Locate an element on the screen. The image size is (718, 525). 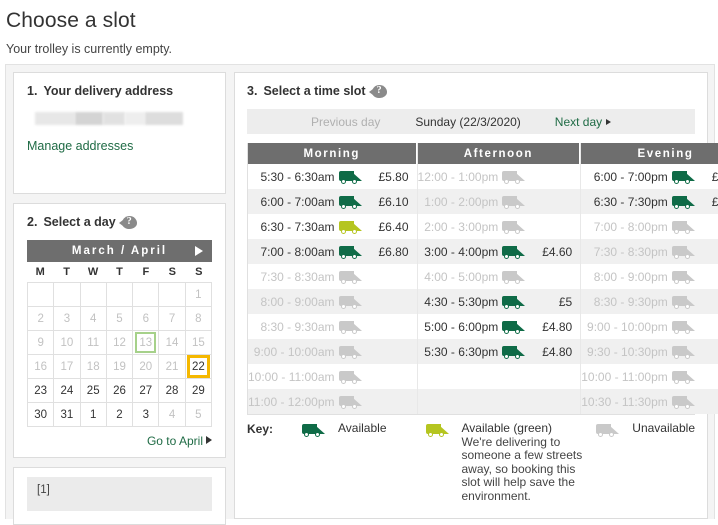
calendar-day-28: 28 is located at coordinates (172, 391).